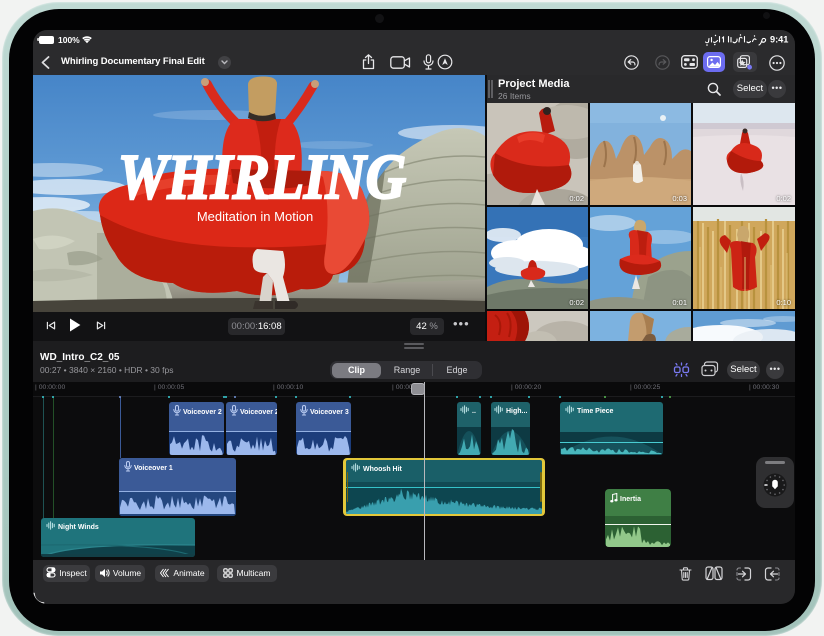 This screenshot has width=824, height=636. I want to click on svg-text: Meditation in Motion, so click(255, 216).